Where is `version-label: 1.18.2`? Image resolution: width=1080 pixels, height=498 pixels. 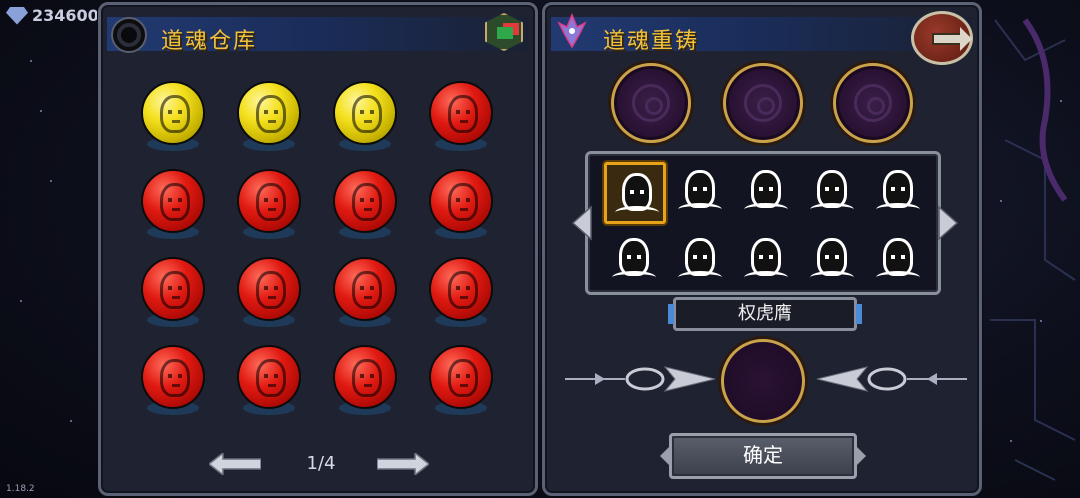
version-label: 1.18.2 is located at coordinates (20, 489).